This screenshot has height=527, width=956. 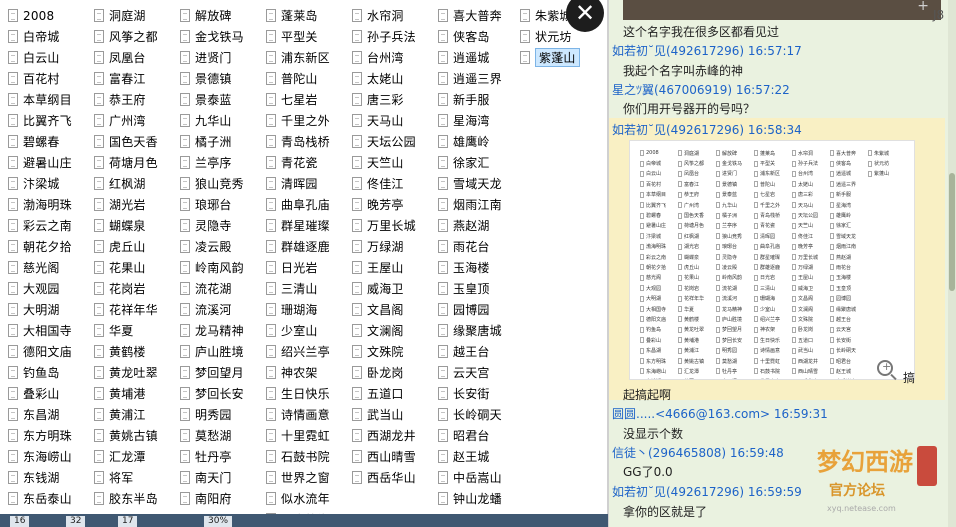 What do you see at coordinates (395, 204) in the screenshot?
I see `file-item: 晚芳亭` at bounding box center [395, 204].